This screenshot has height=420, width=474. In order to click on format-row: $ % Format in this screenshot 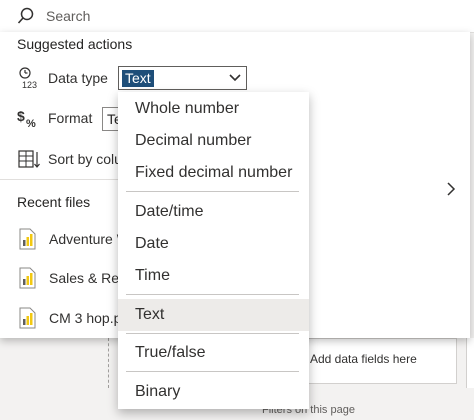, I will do `click(55, 118)`.